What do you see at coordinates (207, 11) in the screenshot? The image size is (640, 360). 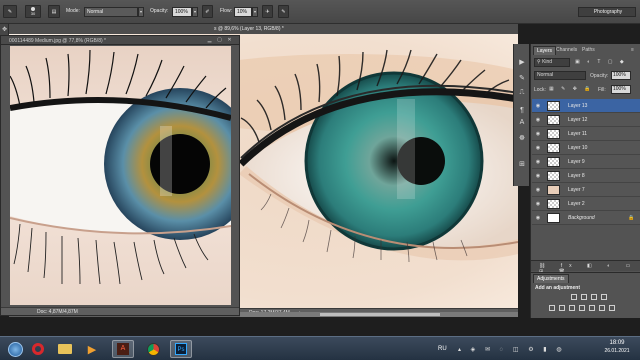 I see `pressure-opacity-toggle: ✐` at bounding box center [207, 11].